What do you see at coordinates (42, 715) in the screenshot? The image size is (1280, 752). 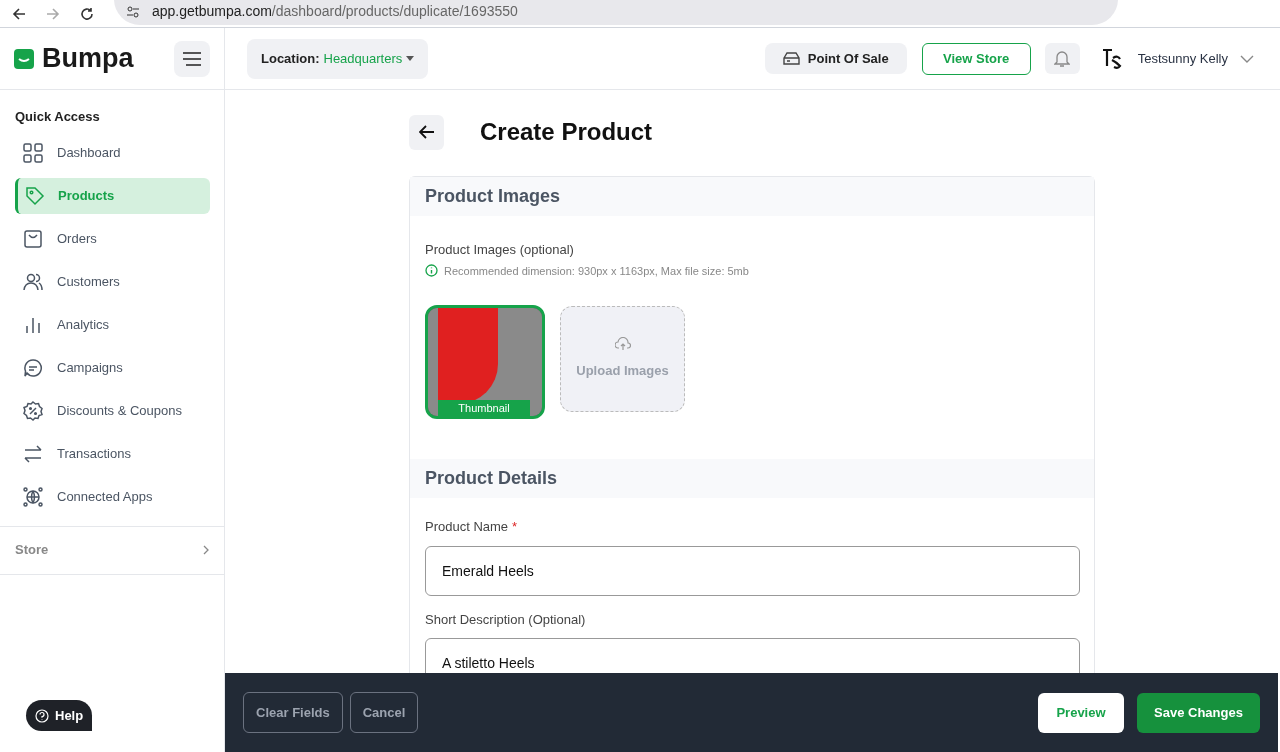 I see `help-icon` at bounding box center [42, 715].